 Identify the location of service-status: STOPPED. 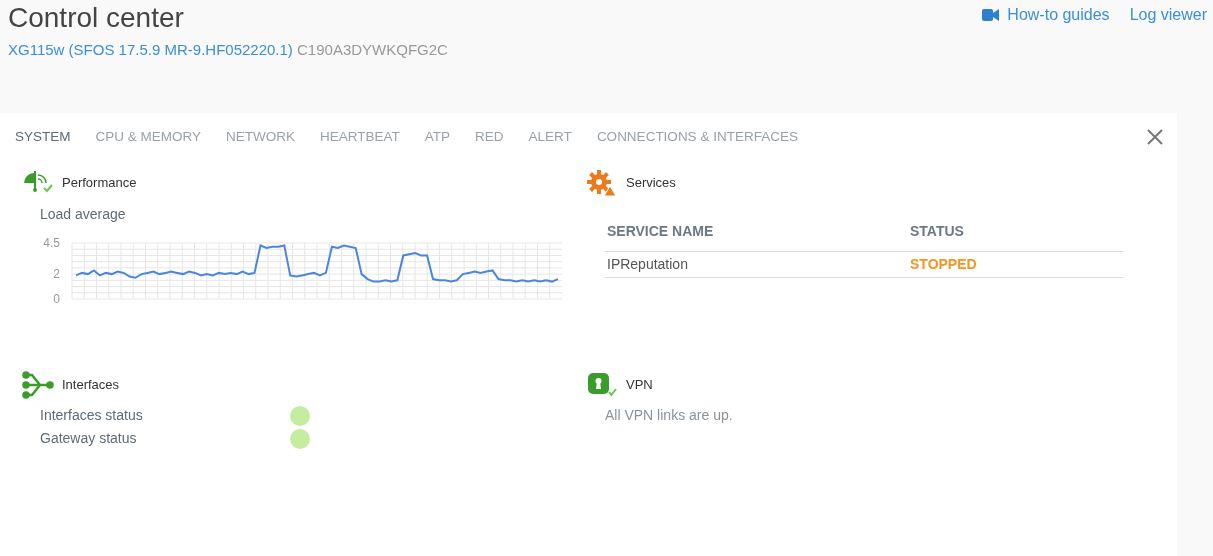
(943, 264).